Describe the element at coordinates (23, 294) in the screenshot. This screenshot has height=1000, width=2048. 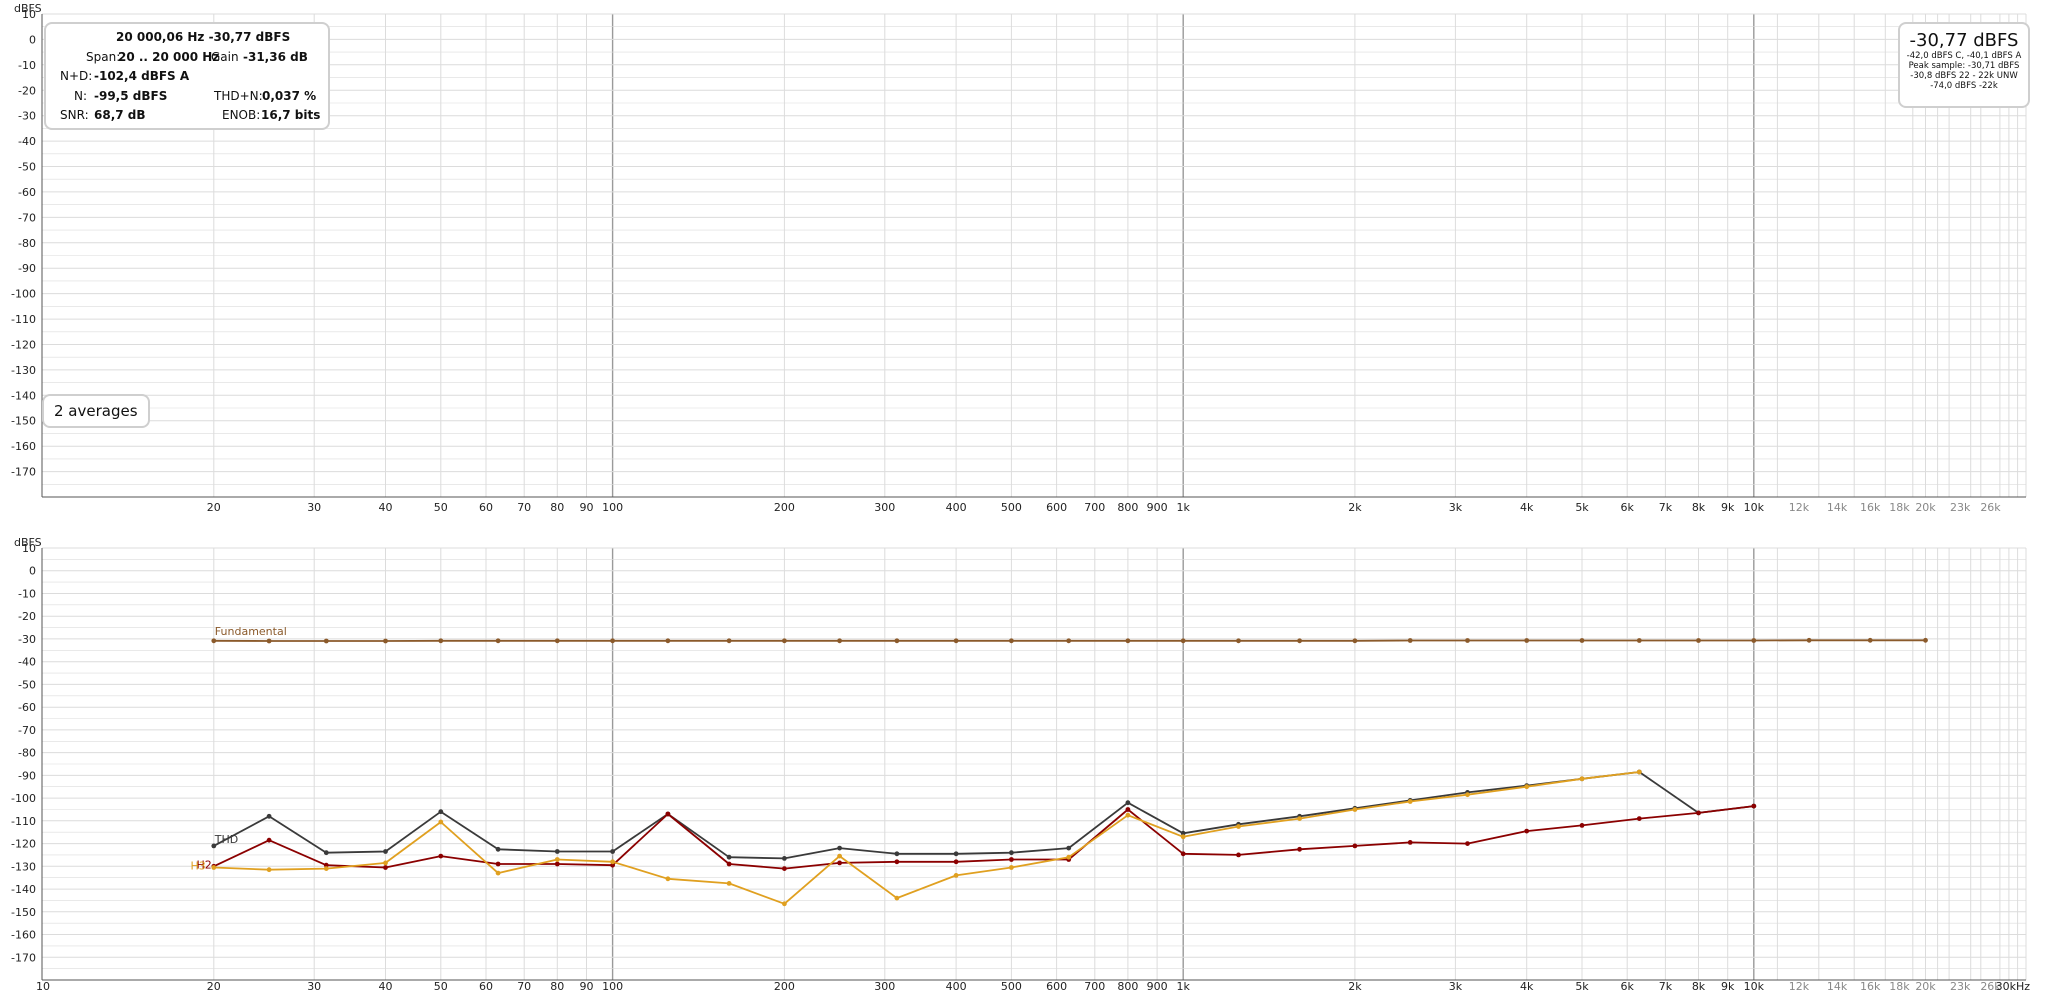
I see `y-tick-label: -100` at that location.